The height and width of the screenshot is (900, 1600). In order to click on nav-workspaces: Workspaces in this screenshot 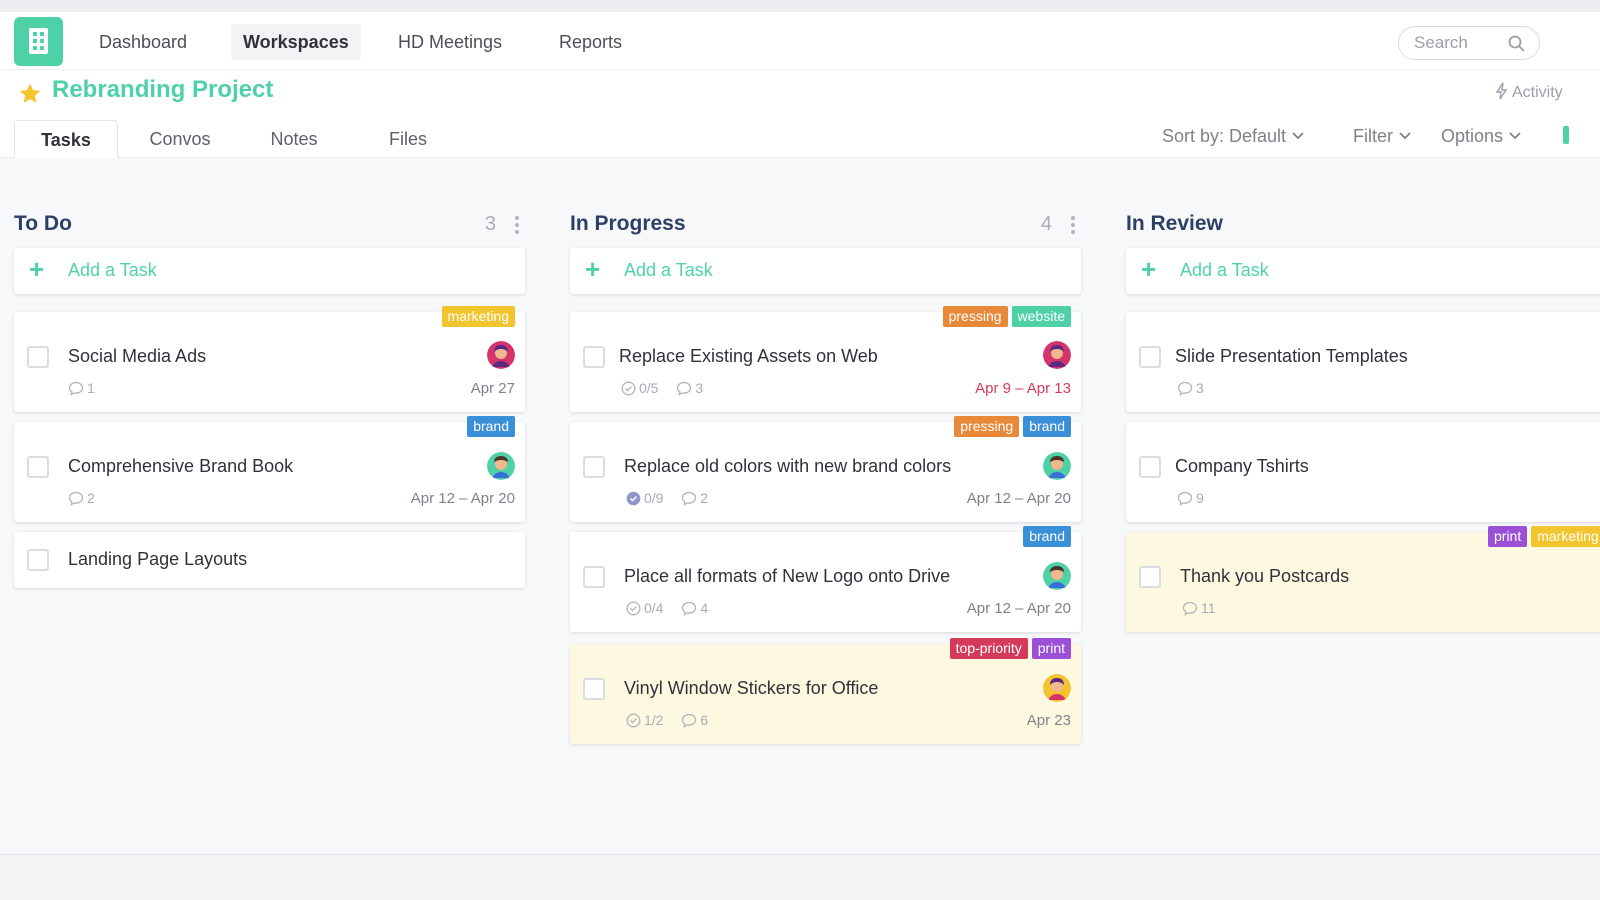, I will do `click(296, 42)`.